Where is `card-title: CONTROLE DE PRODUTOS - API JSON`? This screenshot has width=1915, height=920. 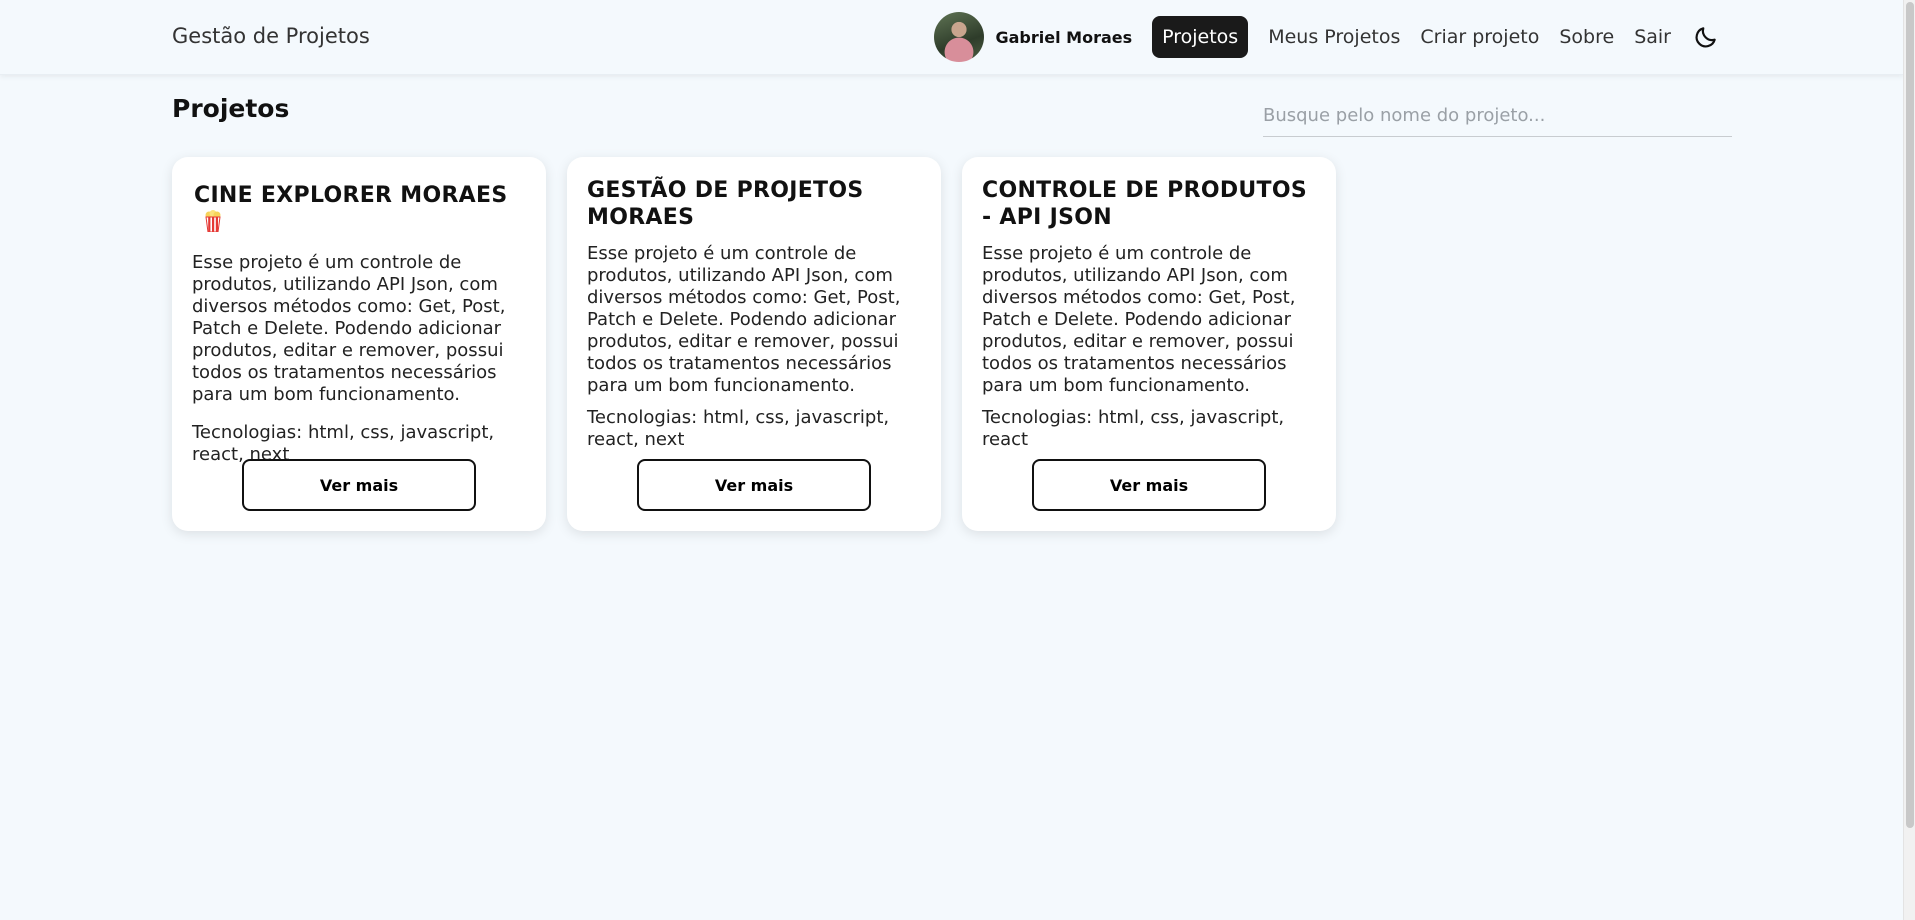
card-title: CONTROLE DE PRODUTOS - API JSON is located at coordinates (1145, 204).